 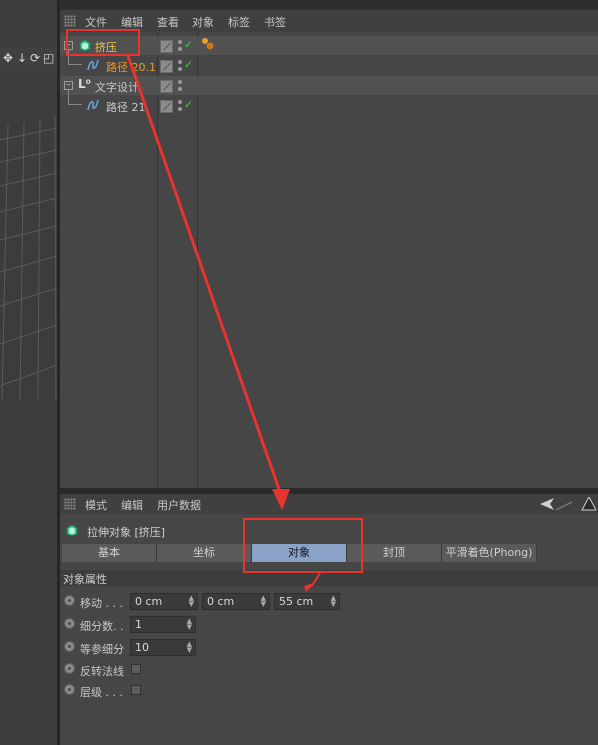 What do you see at coordinates (203, 22) in the screenshot?
I see `menu-object: 对象` at bounding box center [203, 22].